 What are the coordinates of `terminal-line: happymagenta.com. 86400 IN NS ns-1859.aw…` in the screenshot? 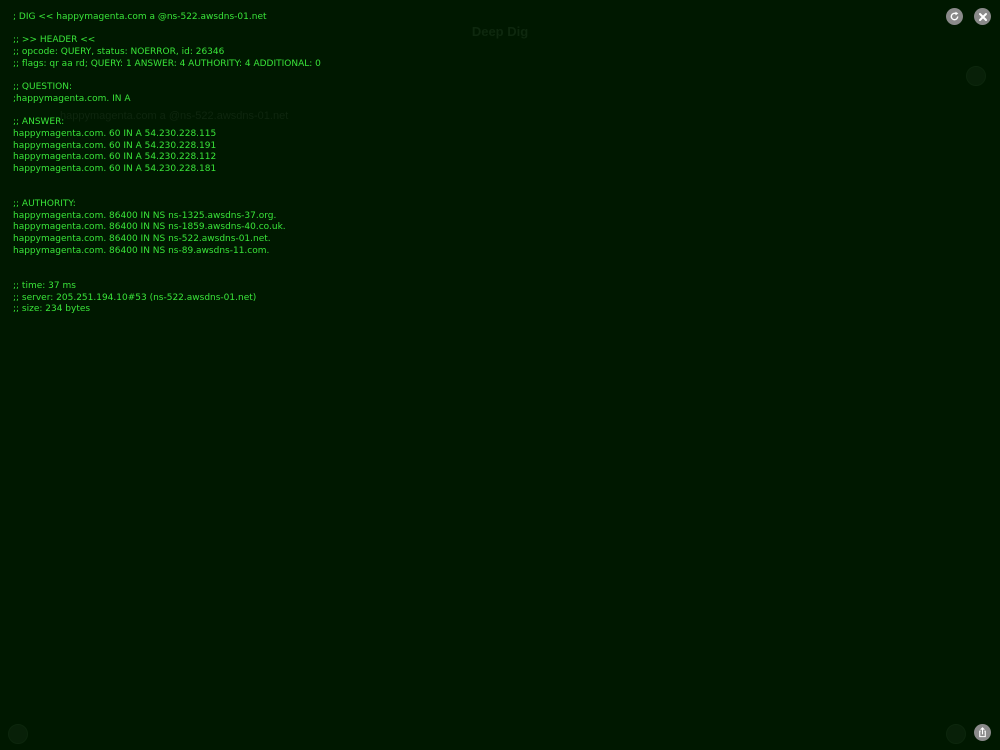 It's located at (149, 227).